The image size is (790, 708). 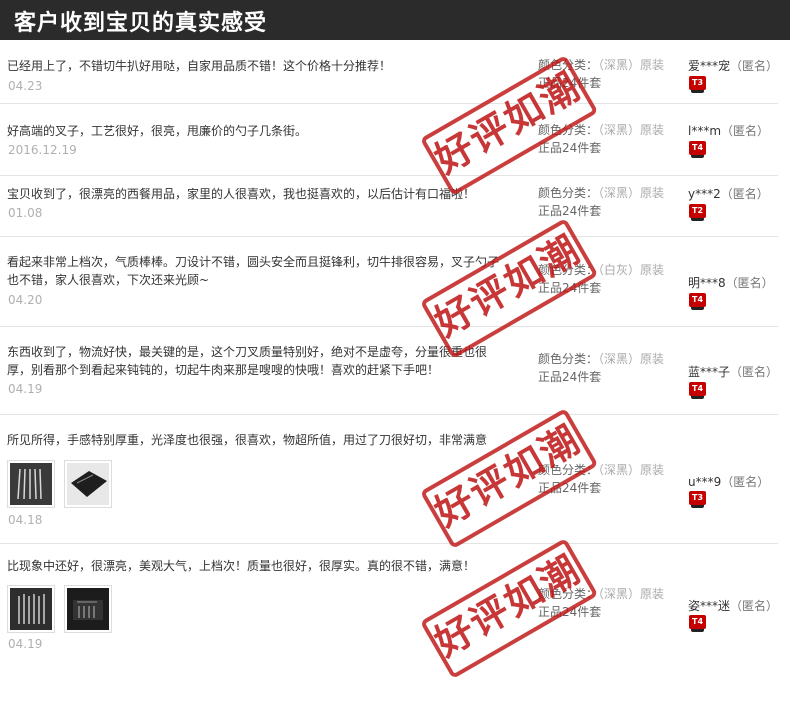 I want to click on page-title: 客户收到宝贝的真实感受, so click(x=141, y=23).